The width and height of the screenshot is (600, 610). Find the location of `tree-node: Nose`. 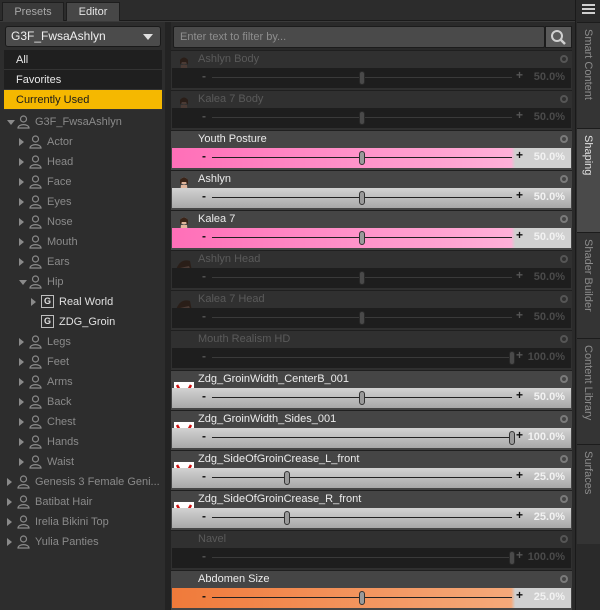

tree-node: Nose is located at coordinates (81, 222).